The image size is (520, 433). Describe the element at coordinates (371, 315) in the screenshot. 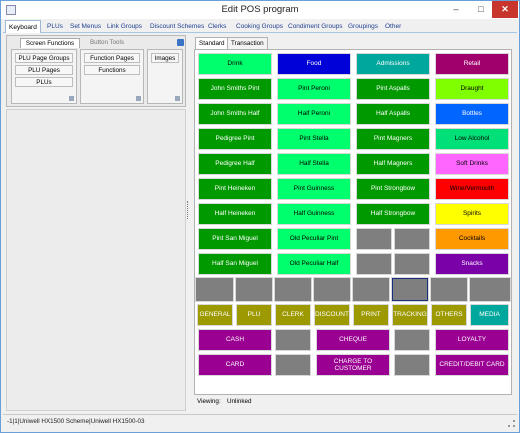

I see `key-print: PRINT` at that location.